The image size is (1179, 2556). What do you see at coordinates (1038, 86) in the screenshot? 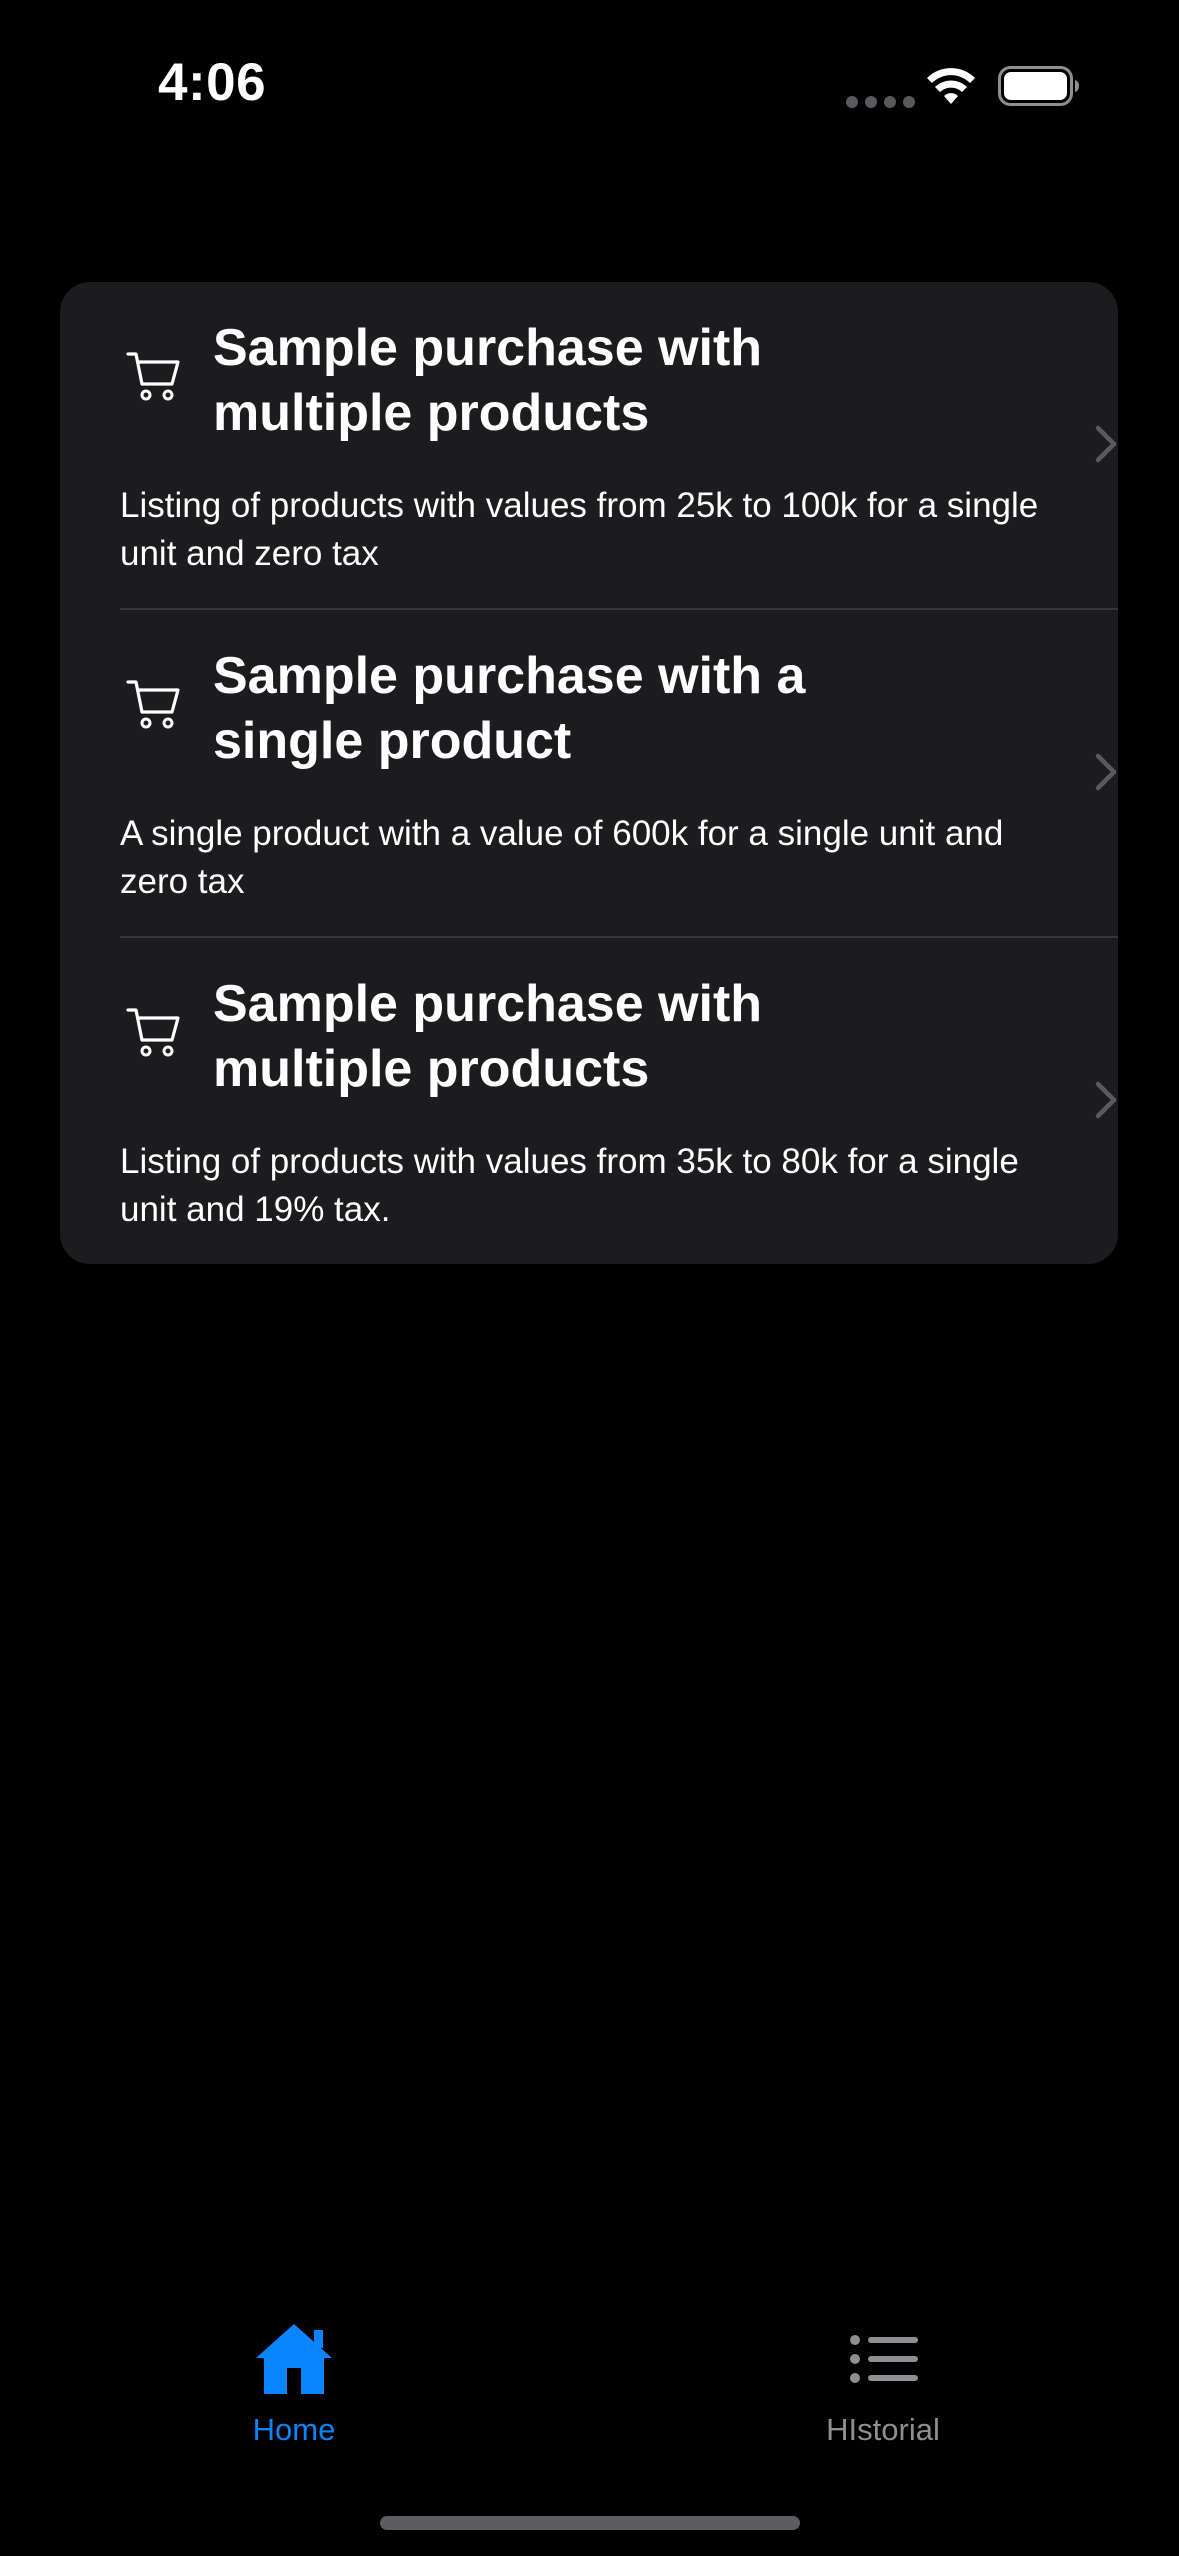
I see `battery-icon` at bounding box center [1038, 86].